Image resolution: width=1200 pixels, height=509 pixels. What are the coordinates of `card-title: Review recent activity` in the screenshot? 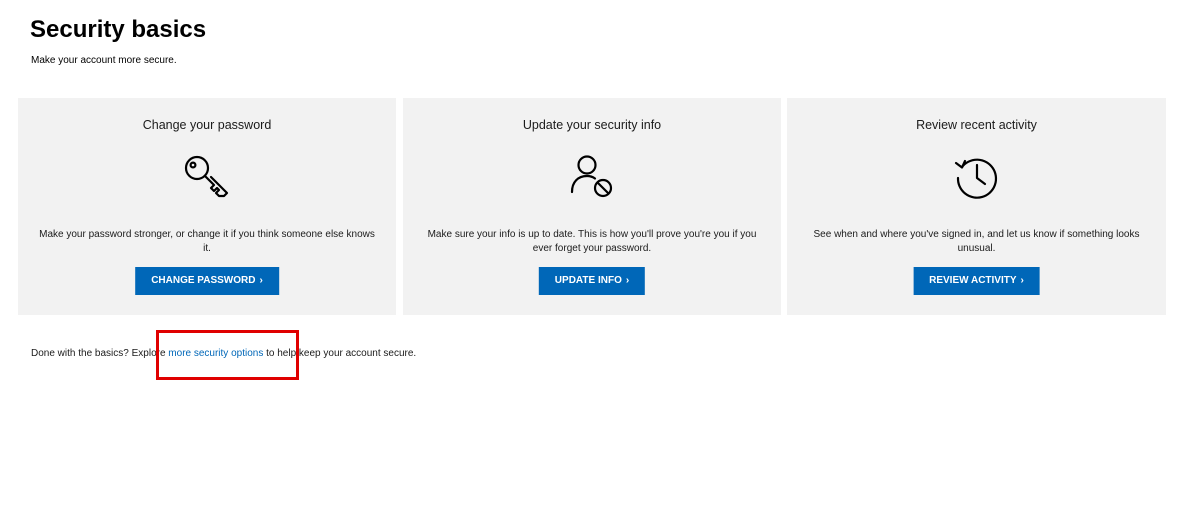 It's located at (976, 125).